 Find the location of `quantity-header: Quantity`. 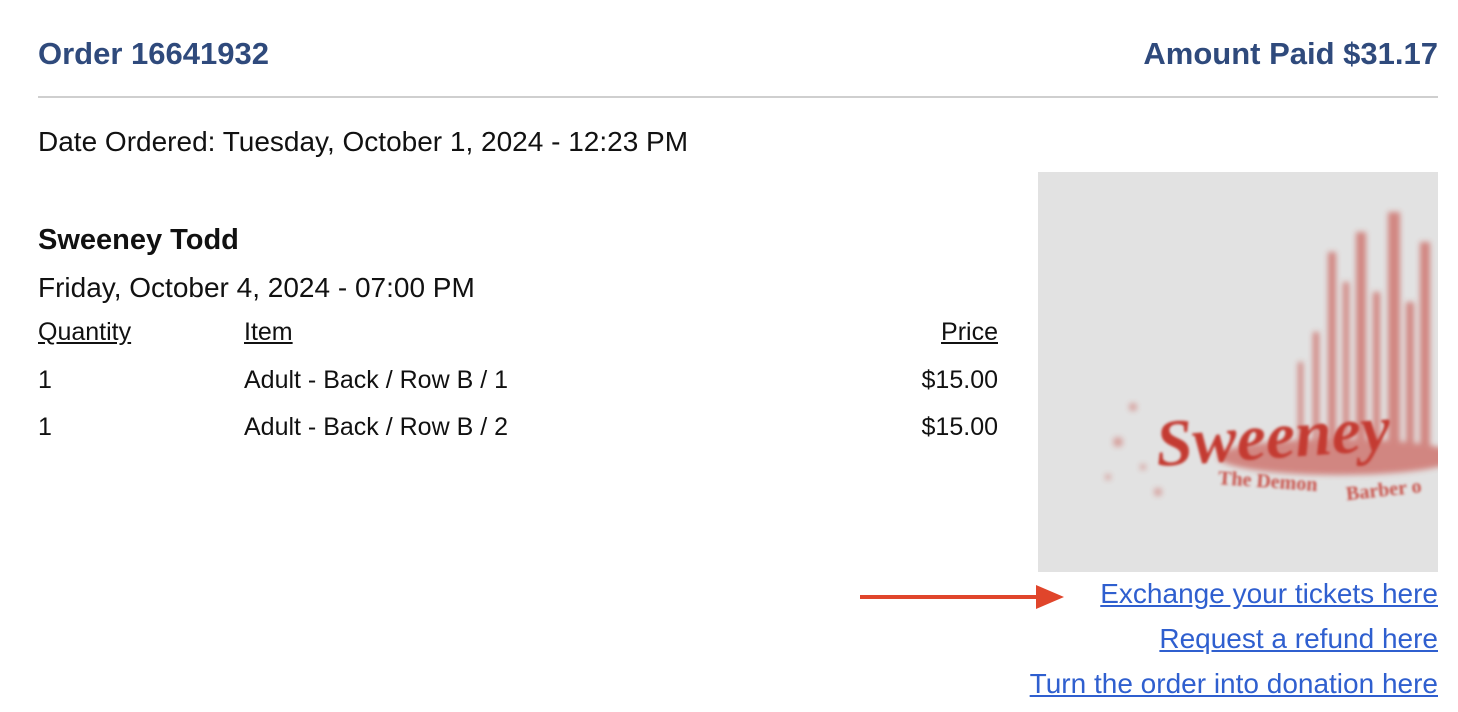

quantity-header: Quantity is located at coordinates (85, 332).